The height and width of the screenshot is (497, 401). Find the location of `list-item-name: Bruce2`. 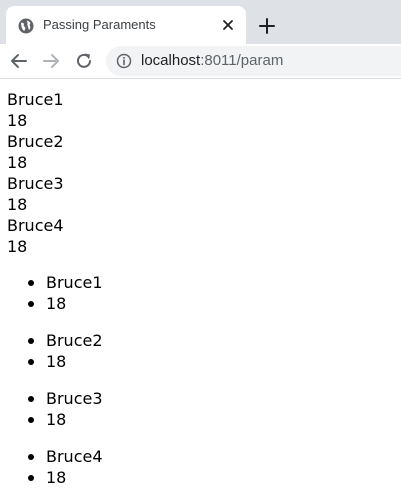

list-item-name: Bruce2 is located at coordinates (74, 340).